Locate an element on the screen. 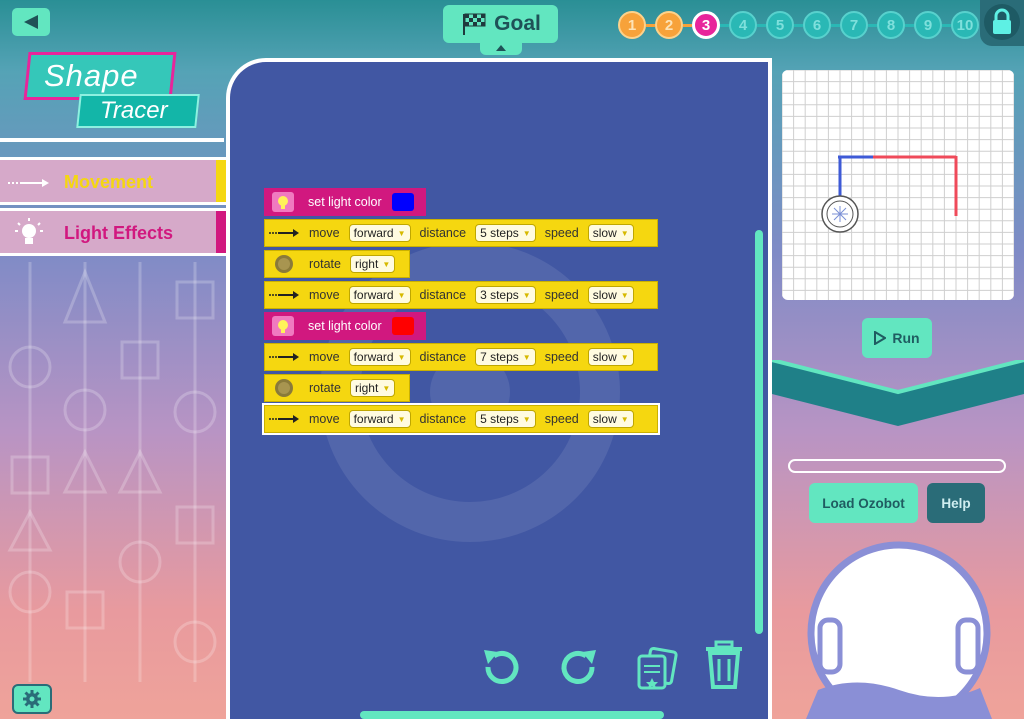  play-icon is located at coordinates (880, 338).